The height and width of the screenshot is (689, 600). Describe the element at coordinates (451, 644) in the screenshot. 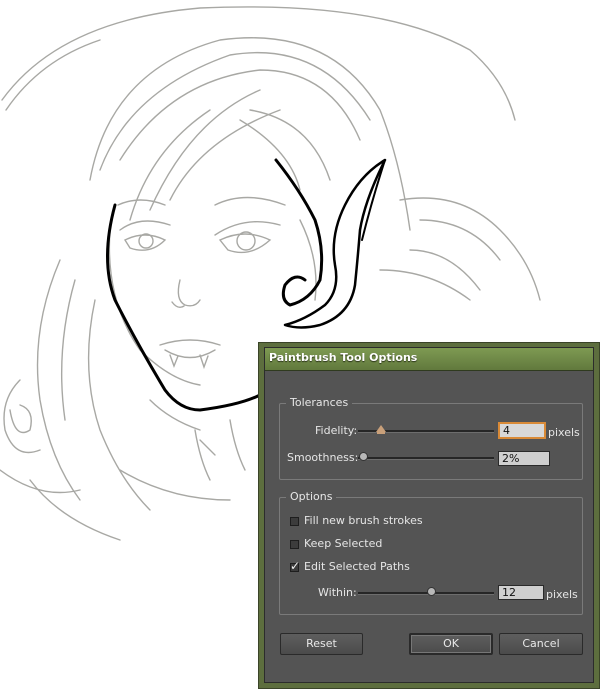

I see `ok-button: OK` at that location.